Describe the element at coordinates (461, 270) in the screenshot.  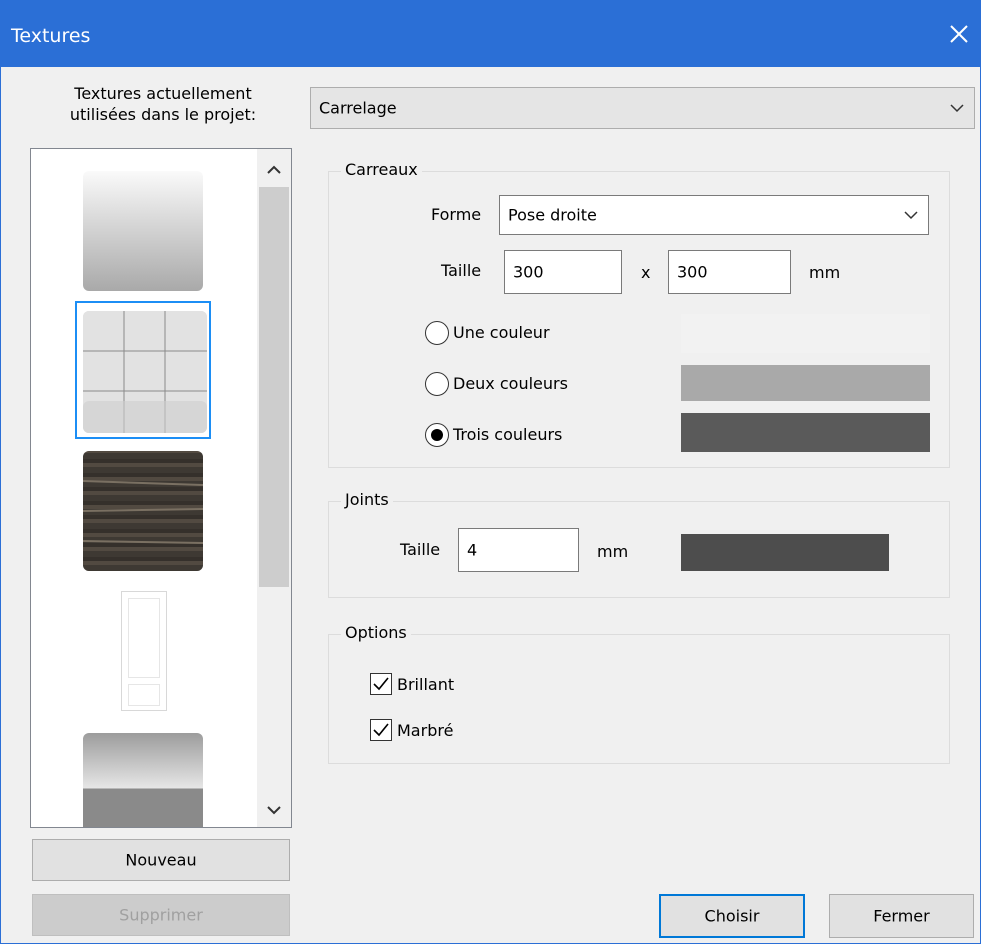
I see `tile-size-label: Taille` at that location.